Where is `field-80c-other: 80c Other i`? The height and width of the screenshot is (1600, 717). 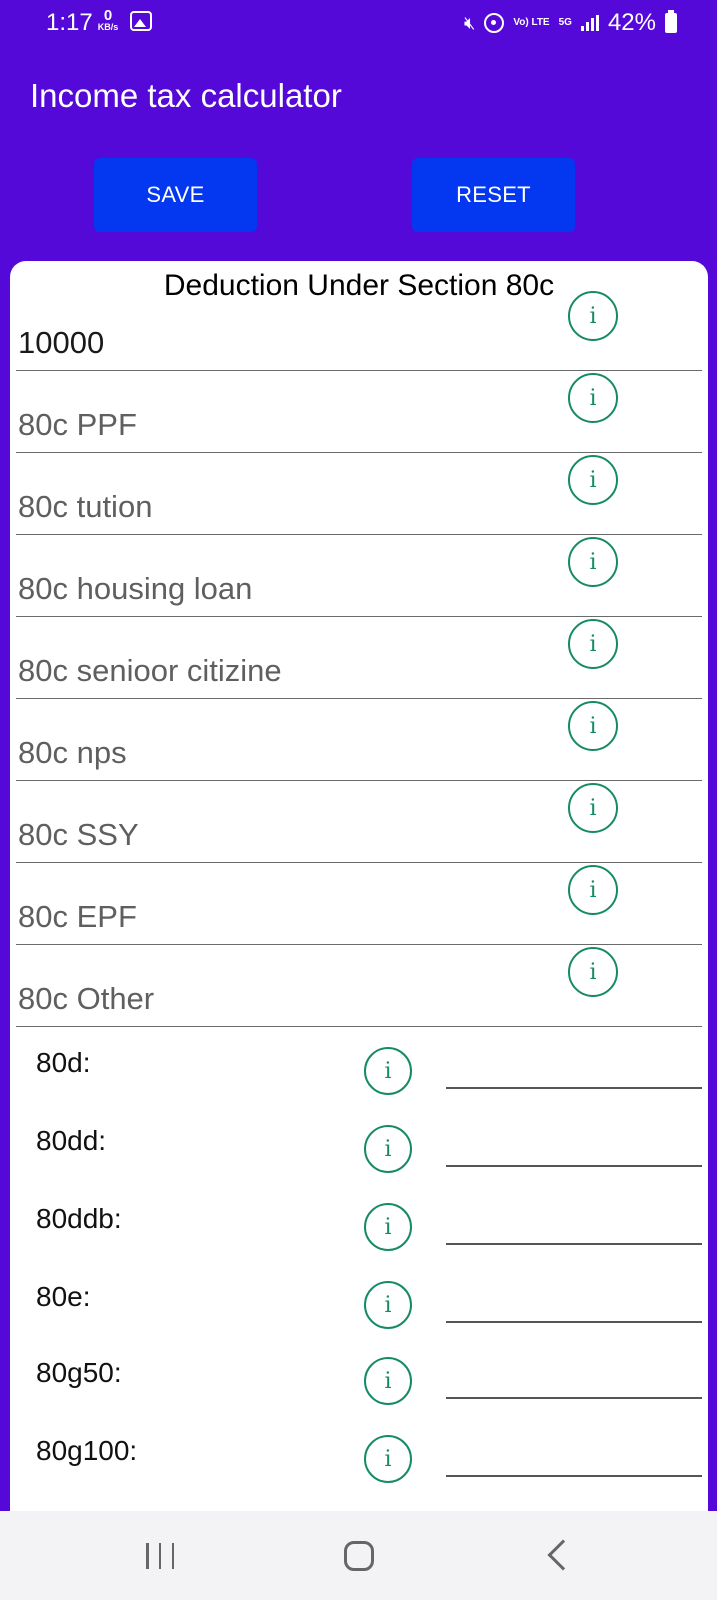
field-80c-other: 80c Other i is located at coordinates (359, 985).